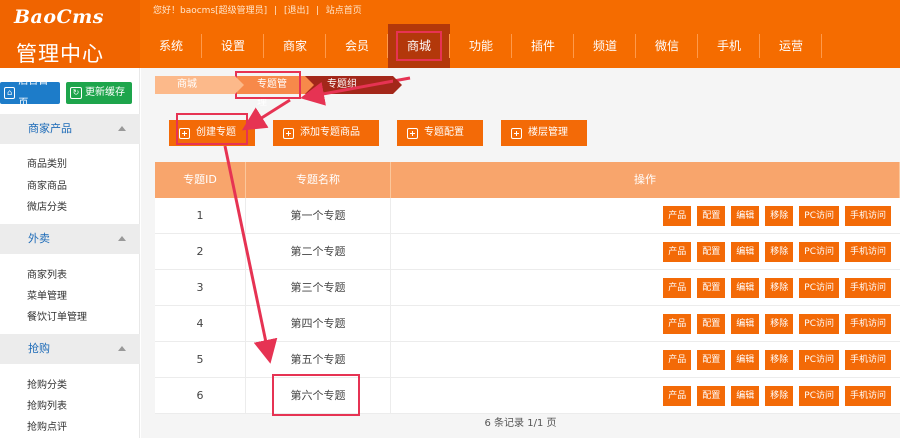 Image resolution: width=900 pixels, height=438 pixels. I want to click on nav-plugin: 插件, so click(543, 46).